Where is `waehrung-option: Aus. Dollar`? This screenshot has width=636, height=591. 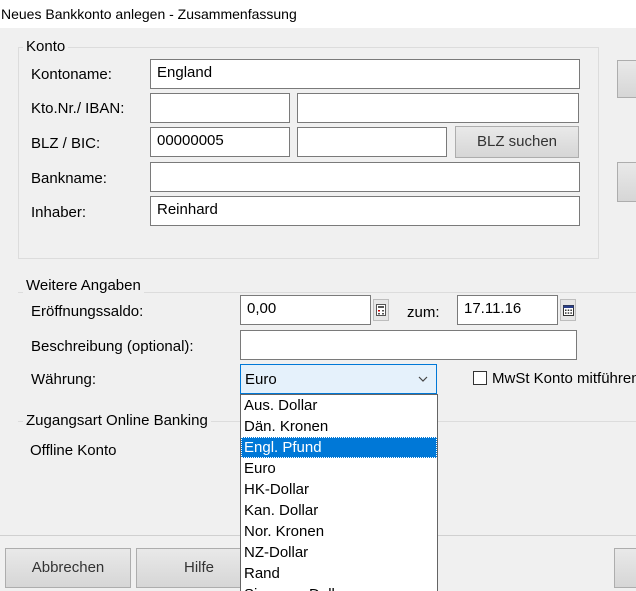 waehrung-option: Aus. Dollar is located at coordinates (339, 405).